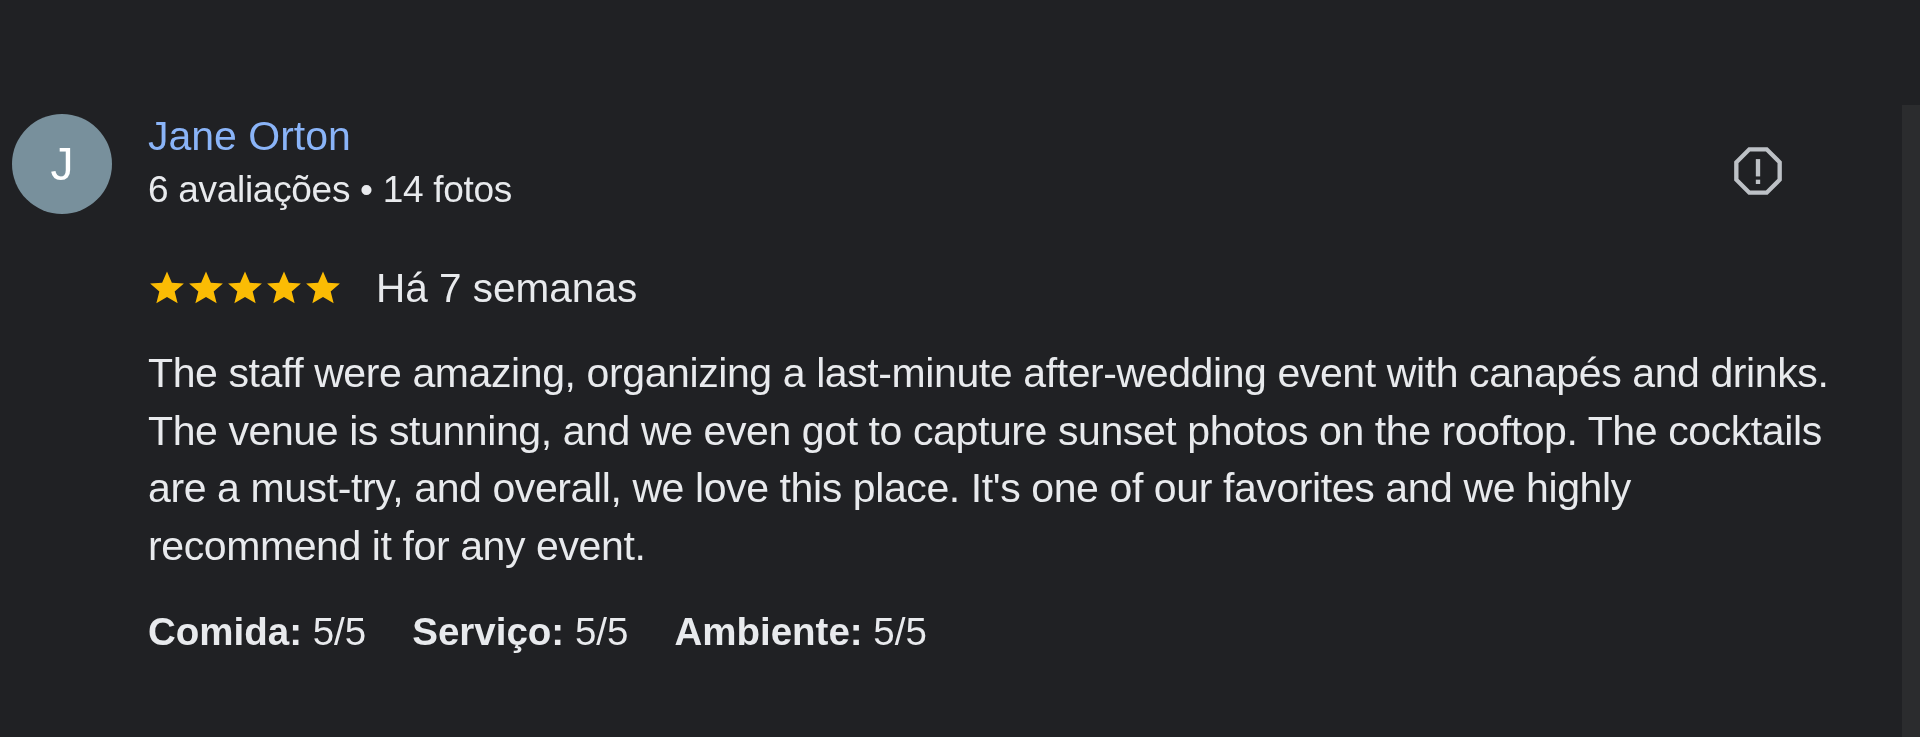 The image size is (1920, 737). What do you see at coordinates (507, 288) in the screenshot?
I see `review-date: Há 7 semanas` at bounding box center [507, 288].